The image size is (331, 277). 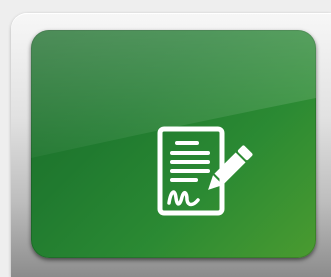 What do you see at coordinates (205, 171) in the screenshot?
I see `document-sign-icon` at bounding box center [205, 171].